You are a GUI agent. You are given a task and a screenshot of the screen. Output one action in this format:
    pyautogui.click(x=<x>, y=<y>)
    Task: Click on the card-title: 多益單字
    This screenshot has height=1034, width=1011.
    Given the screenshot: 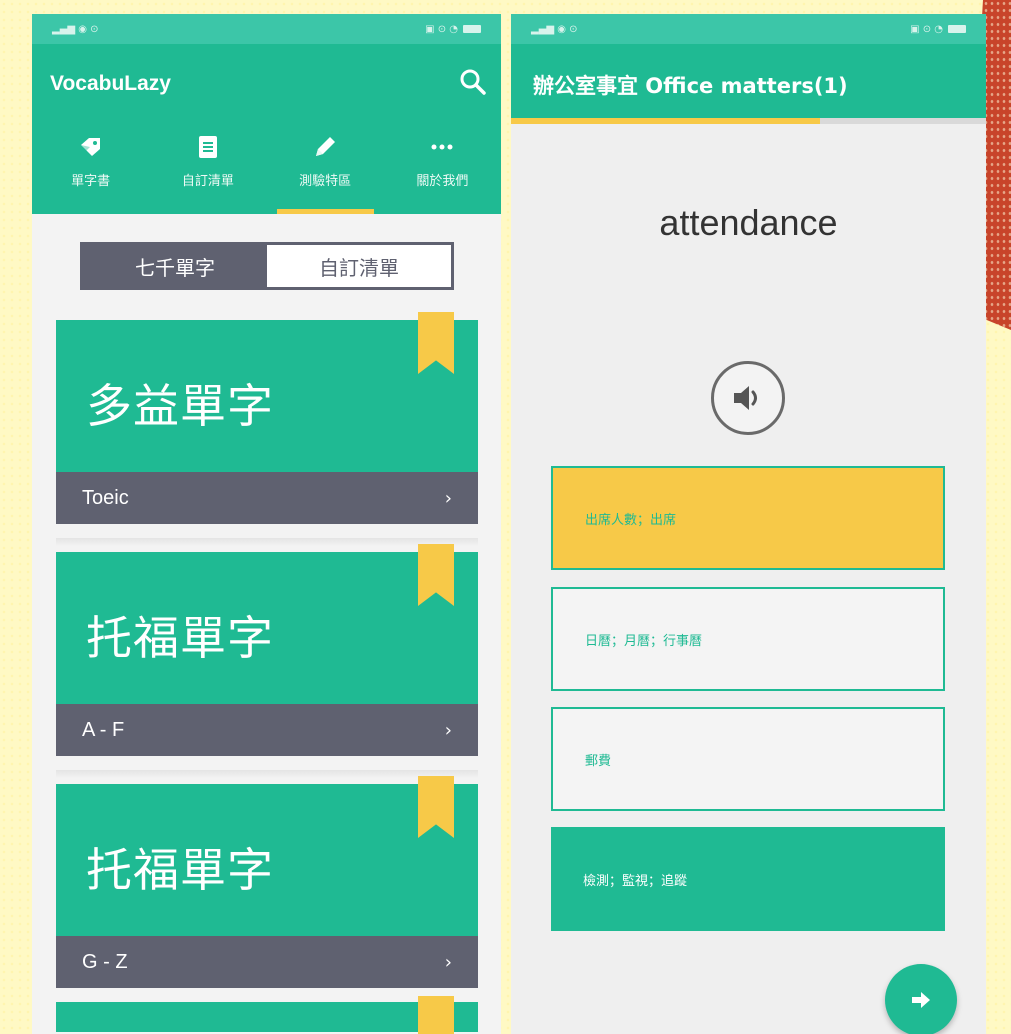 What is the action you would take?
    pyautogui.click(x=180, y=406)
    